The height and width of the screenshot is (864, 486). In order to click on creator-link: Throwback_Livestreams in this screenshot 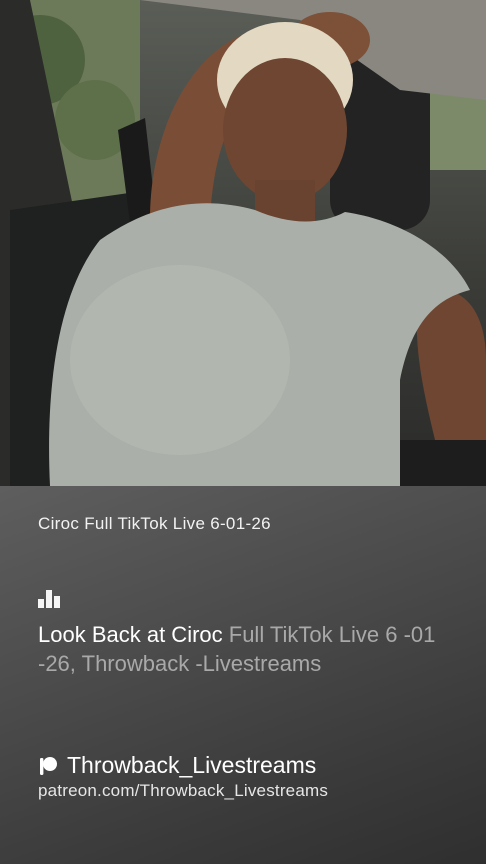, I will do `click(177, 765)`.